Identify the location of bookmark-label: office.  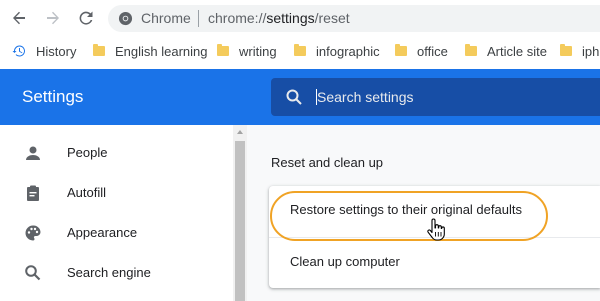
(432, 51).